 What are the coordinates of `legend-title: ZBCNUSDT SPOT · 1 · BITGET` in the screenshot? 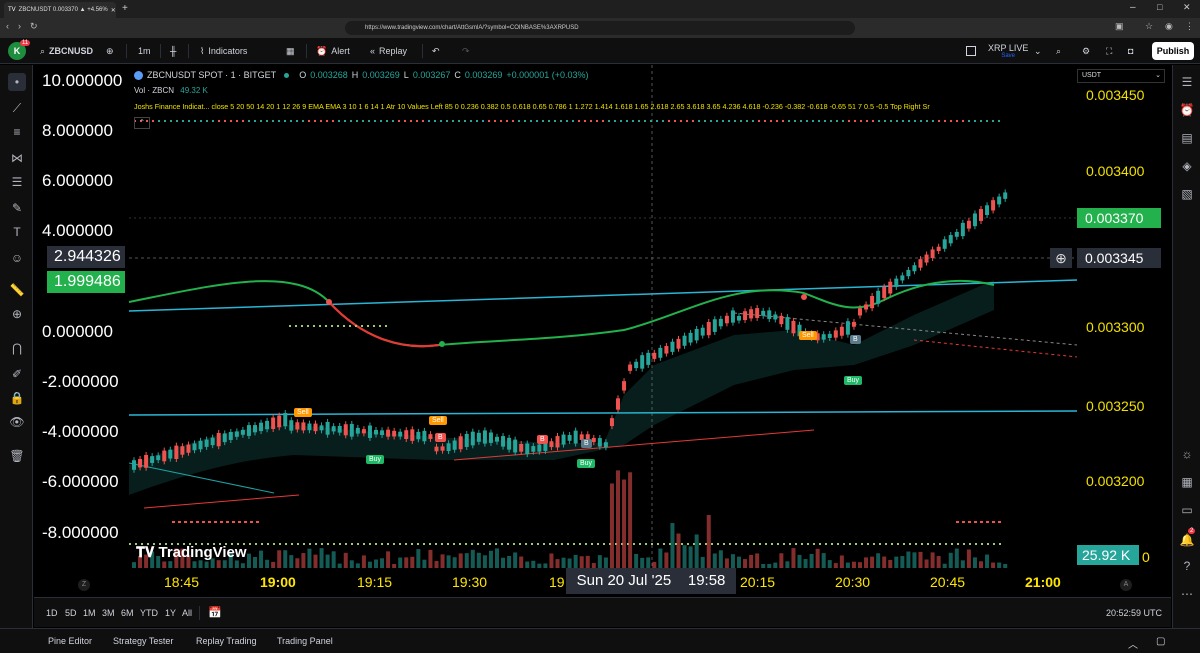 It's located at (211, 75).